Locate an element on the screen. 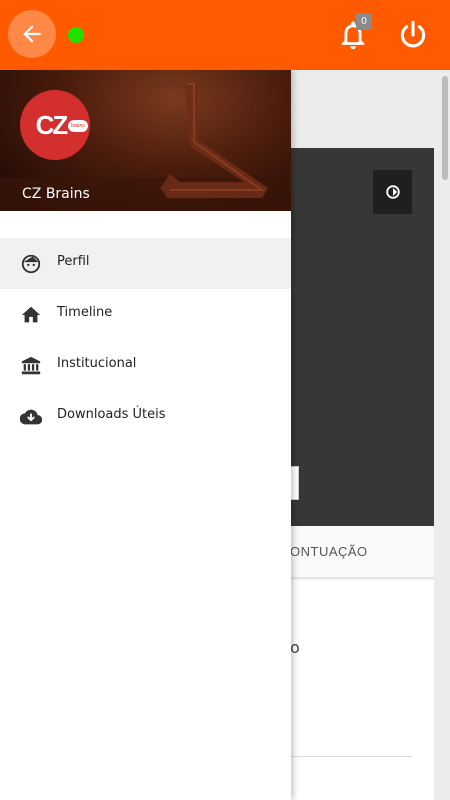 The width and height of the screenshot is (450, 800). drawer-title: CZ Brains is located at coordinates (56, 194).